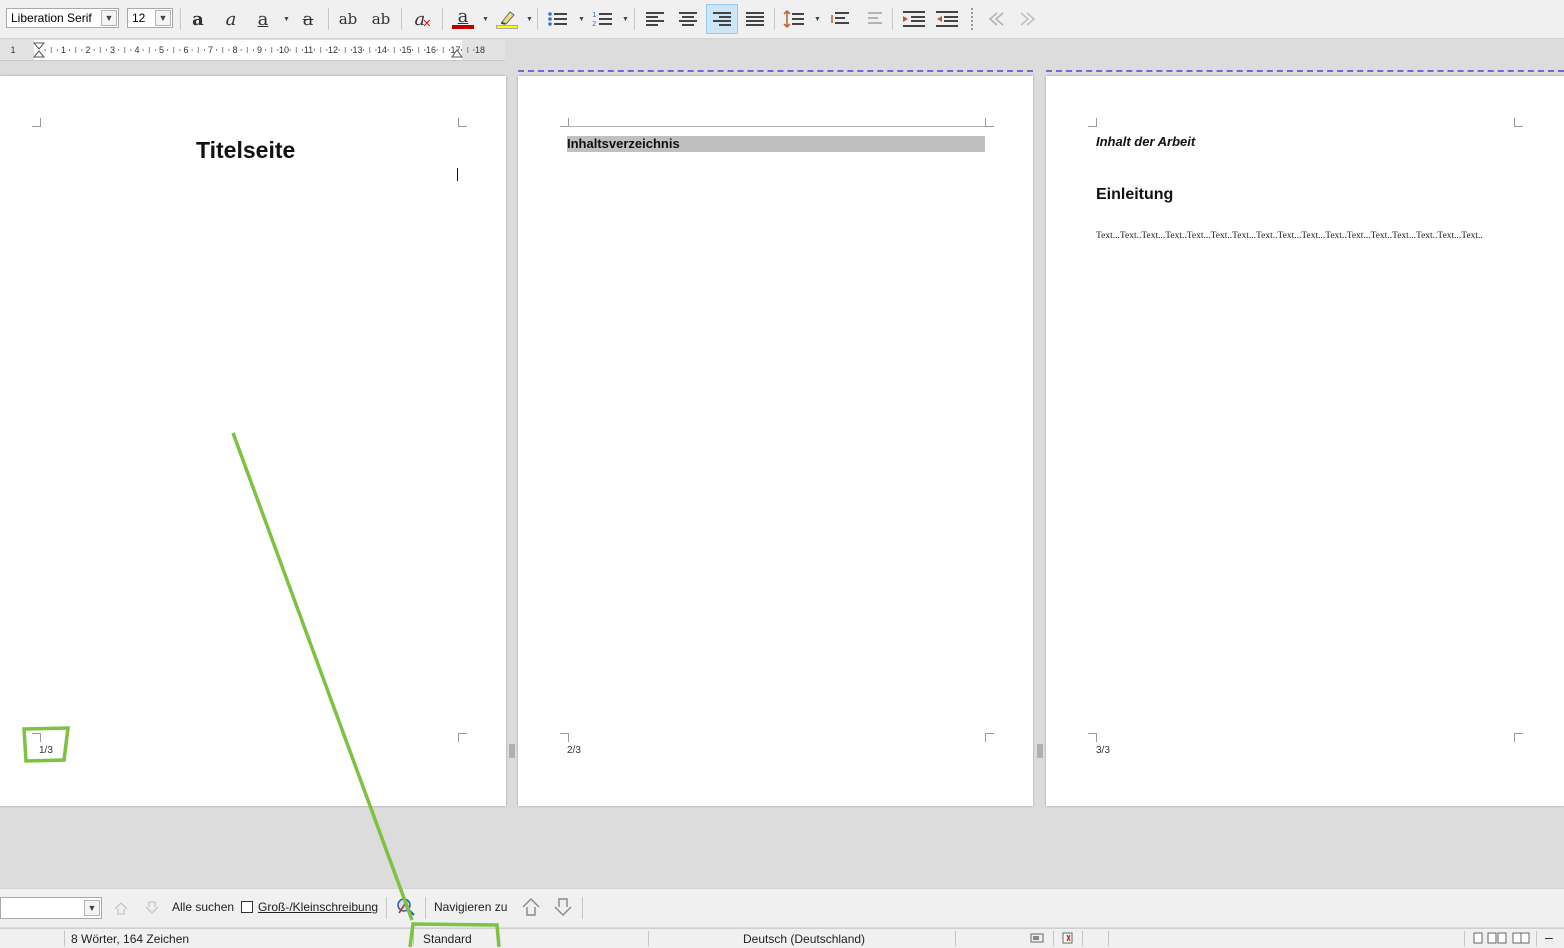  I want to click on bold-button: a, so click(198, 19).